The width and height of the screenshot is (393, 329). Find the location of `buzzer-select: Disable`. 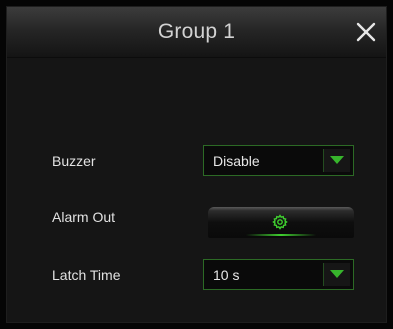

buzzer-select: Disable is located at coordinates (278, 160).